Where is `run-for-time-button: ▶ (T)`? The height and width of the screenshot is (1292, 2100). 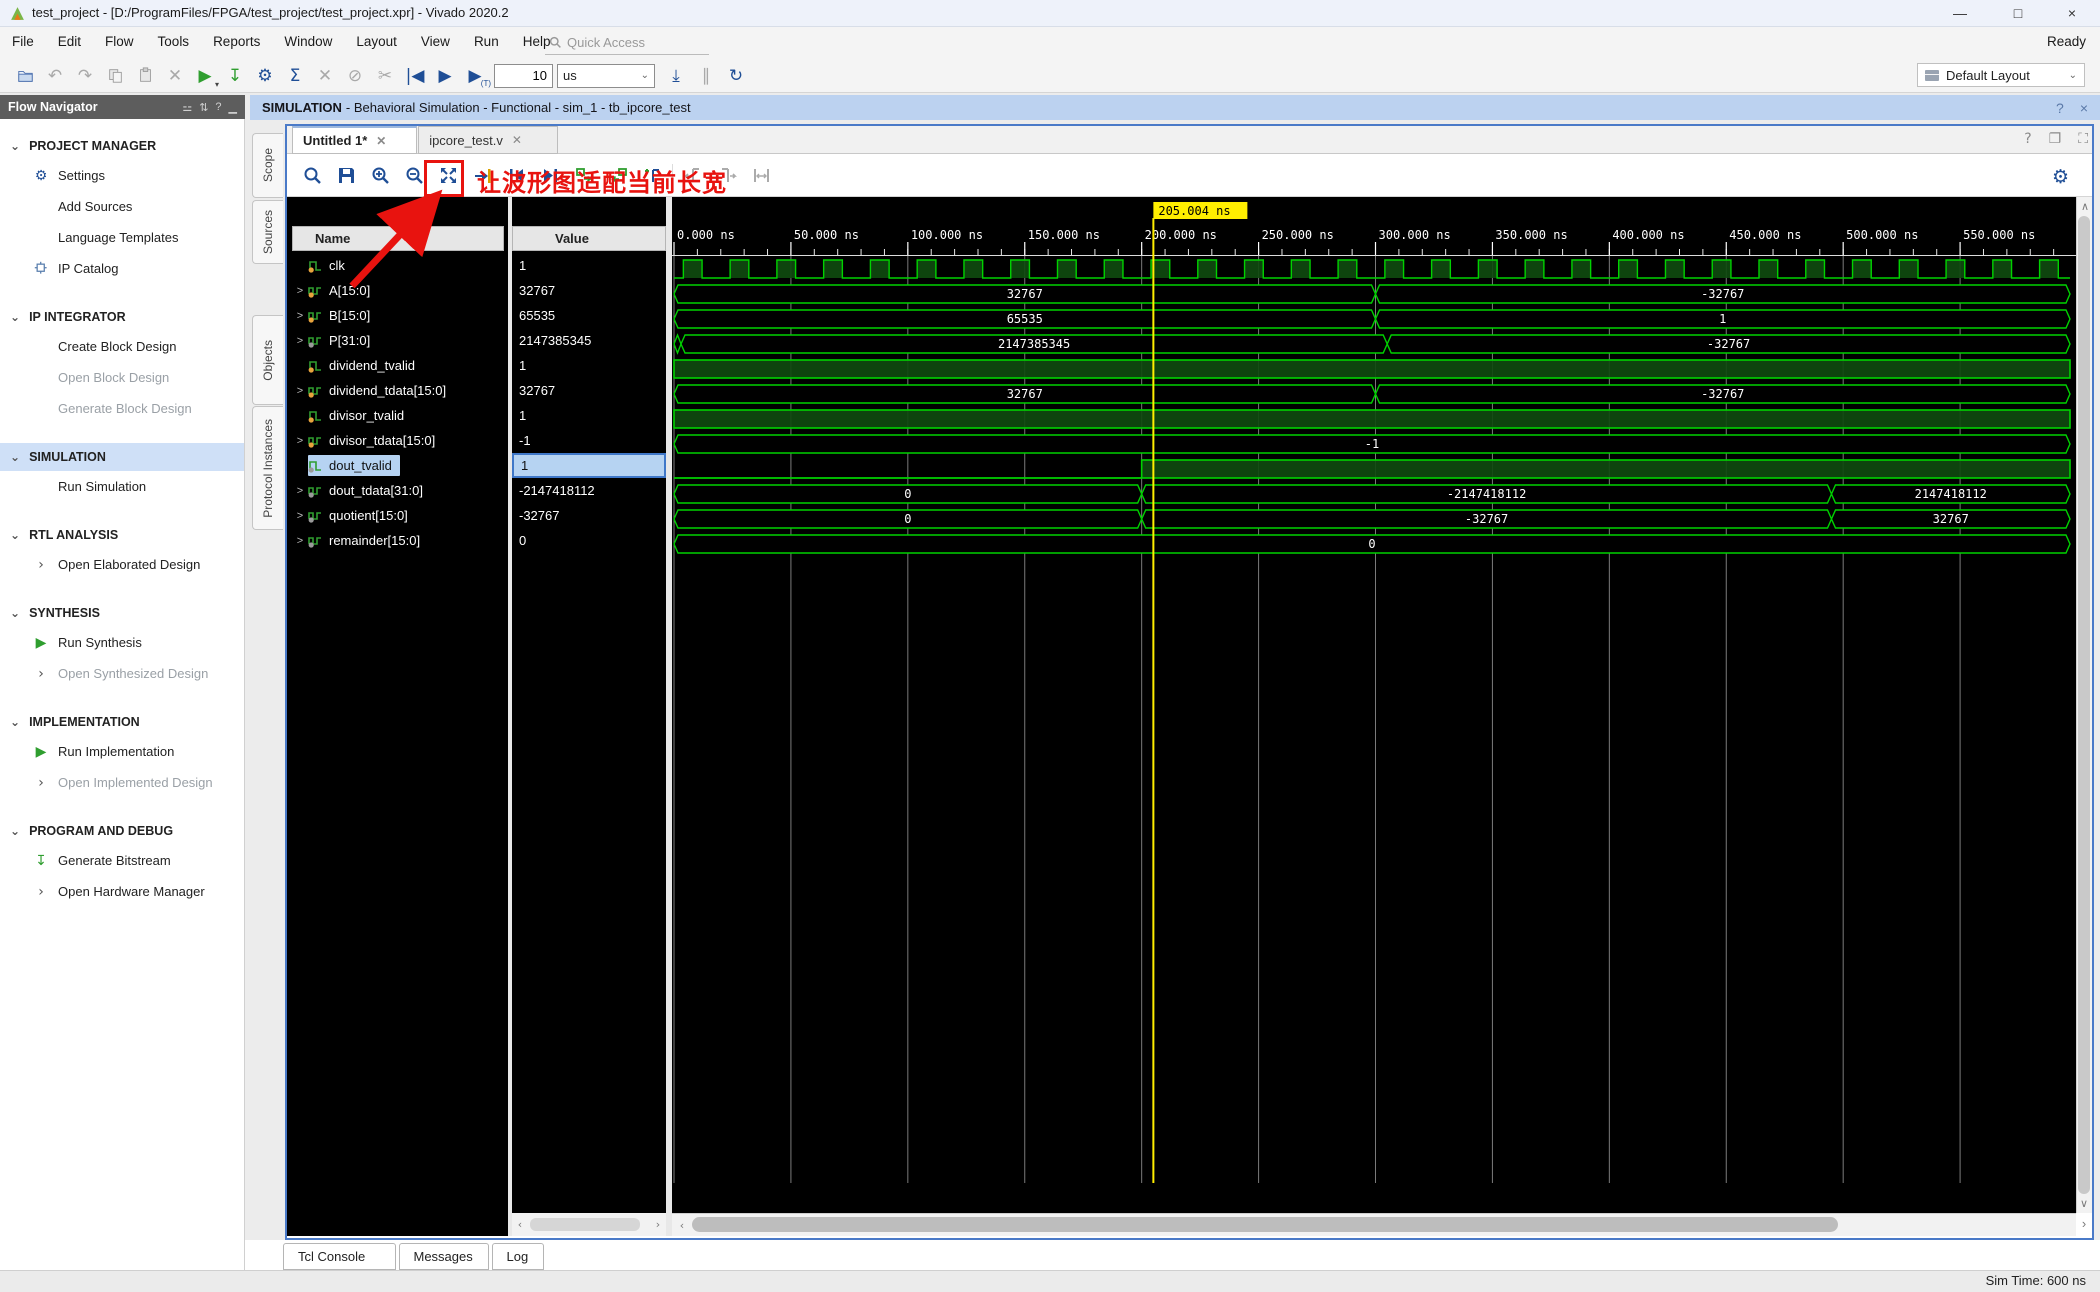
run-for-time-button: ▶ (T) is located at coordinates (475, 76).